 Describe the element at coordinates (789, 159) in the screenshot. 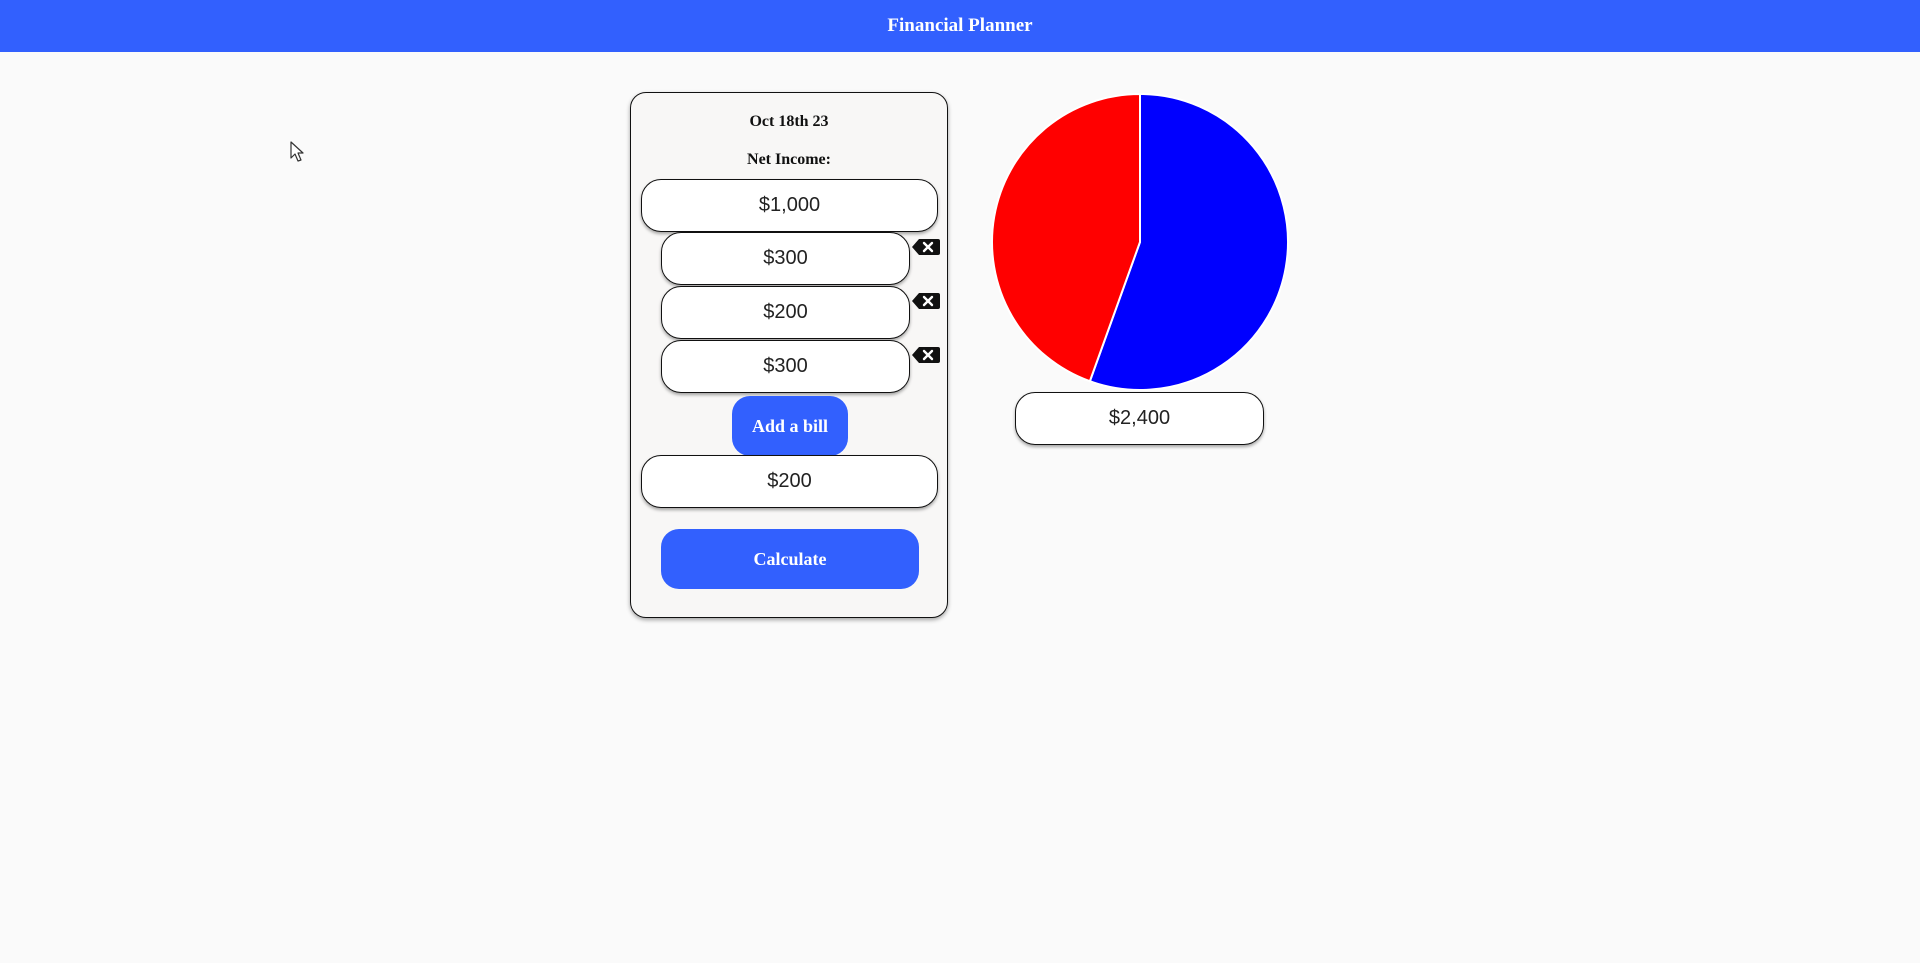

I see `net-income-label: Net Income:` at that location.